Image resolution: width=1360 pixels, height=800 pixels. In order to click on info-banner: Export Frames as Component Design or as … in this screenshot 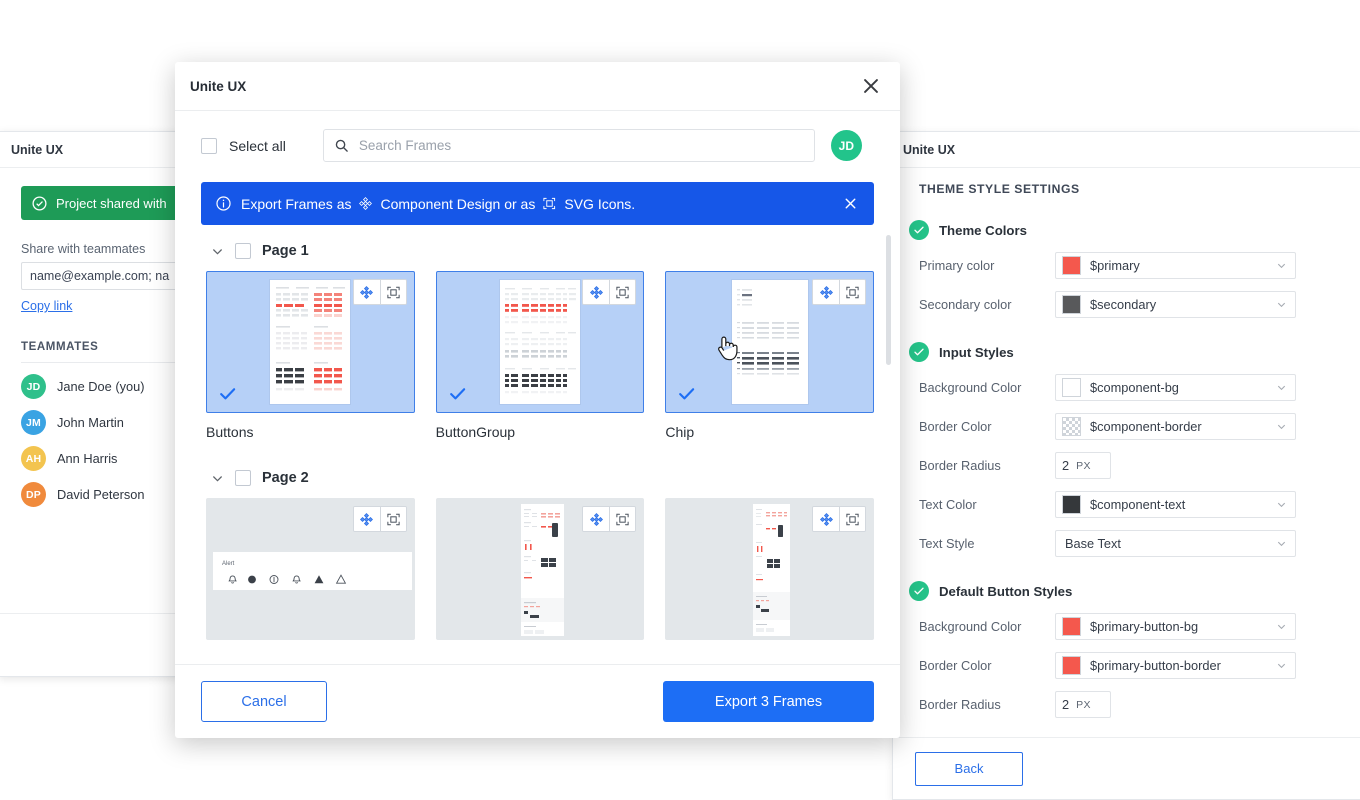, I will do `click(537, 203)`.